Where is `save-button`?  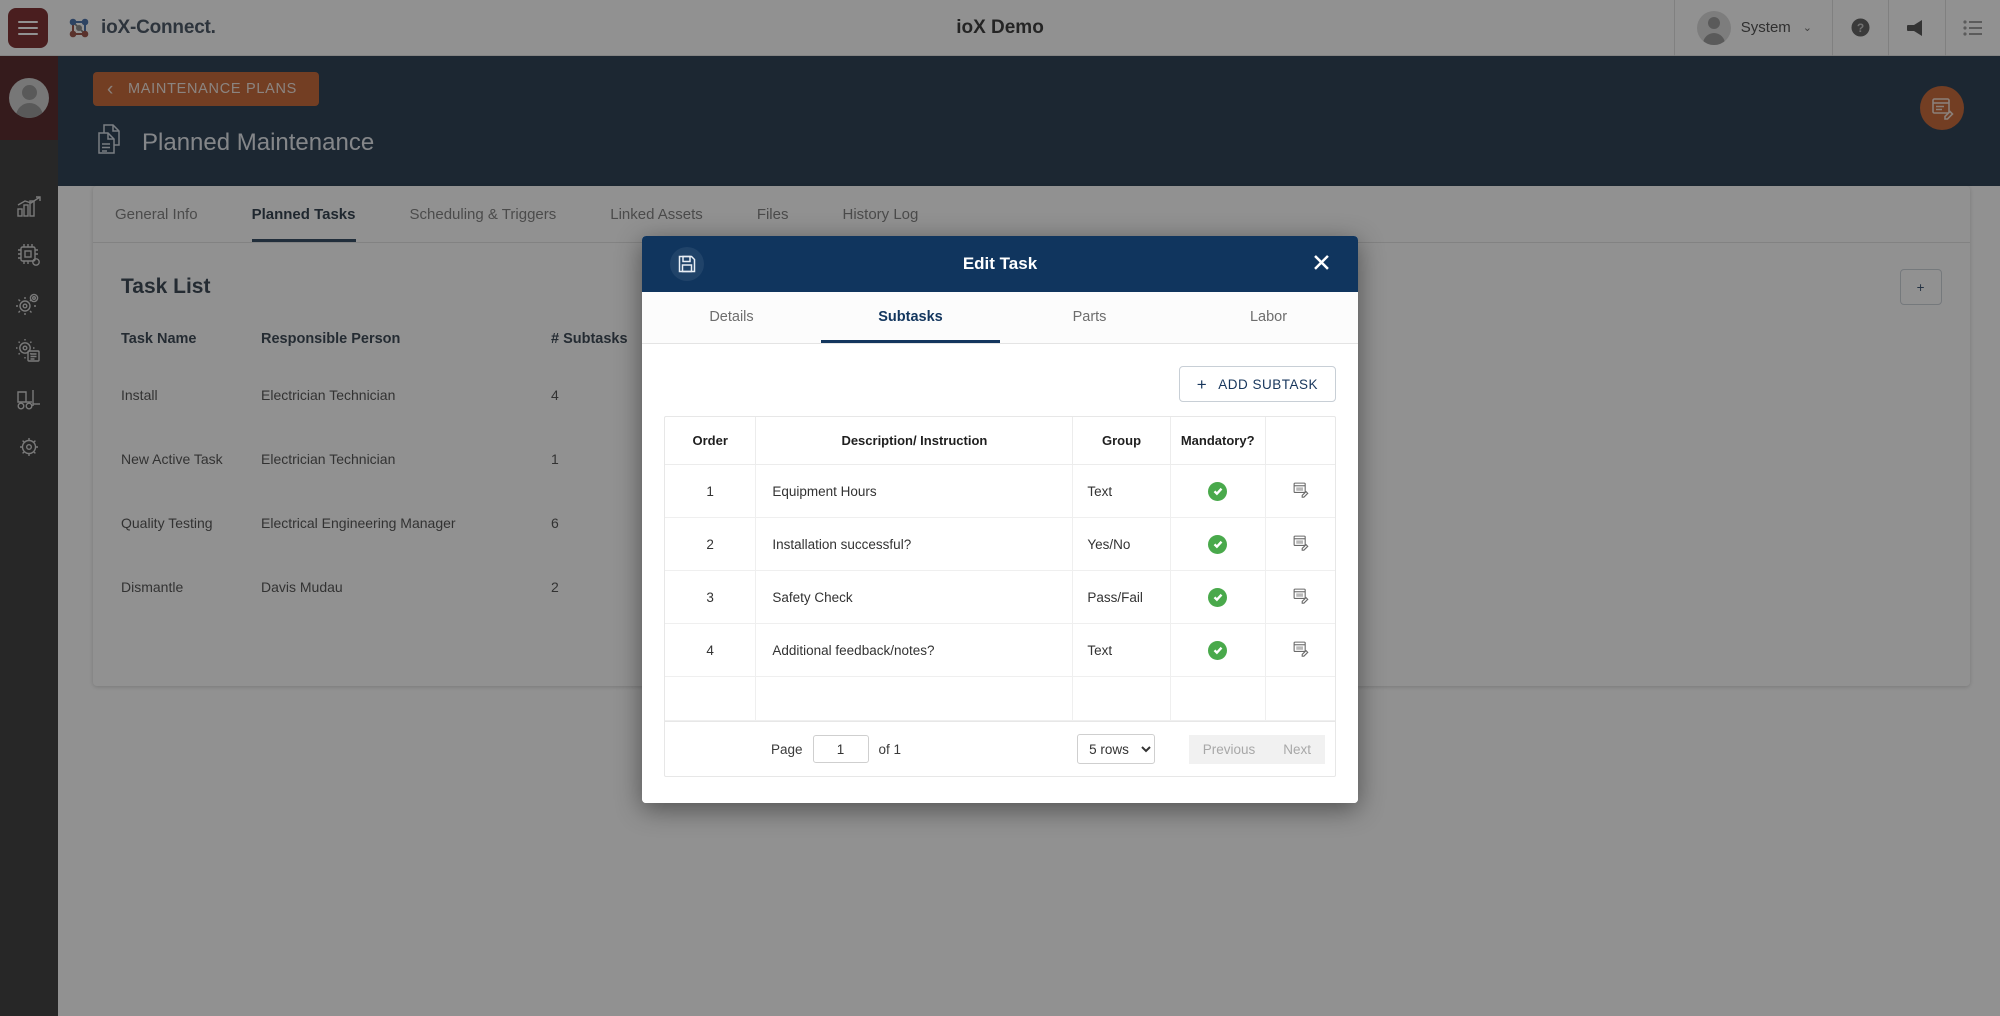
save-button is located at coordinates (687, 264).